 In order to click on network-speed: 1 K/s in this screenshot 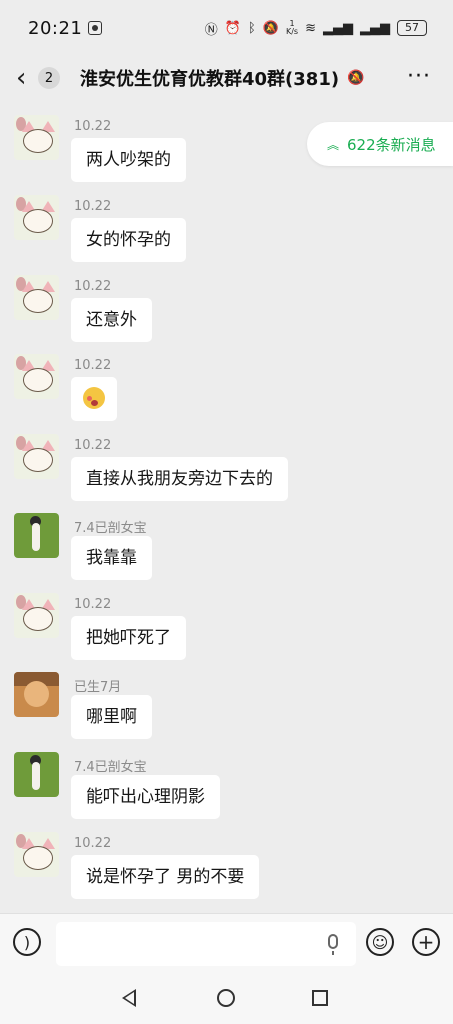, I will do `click(292, 28)`.